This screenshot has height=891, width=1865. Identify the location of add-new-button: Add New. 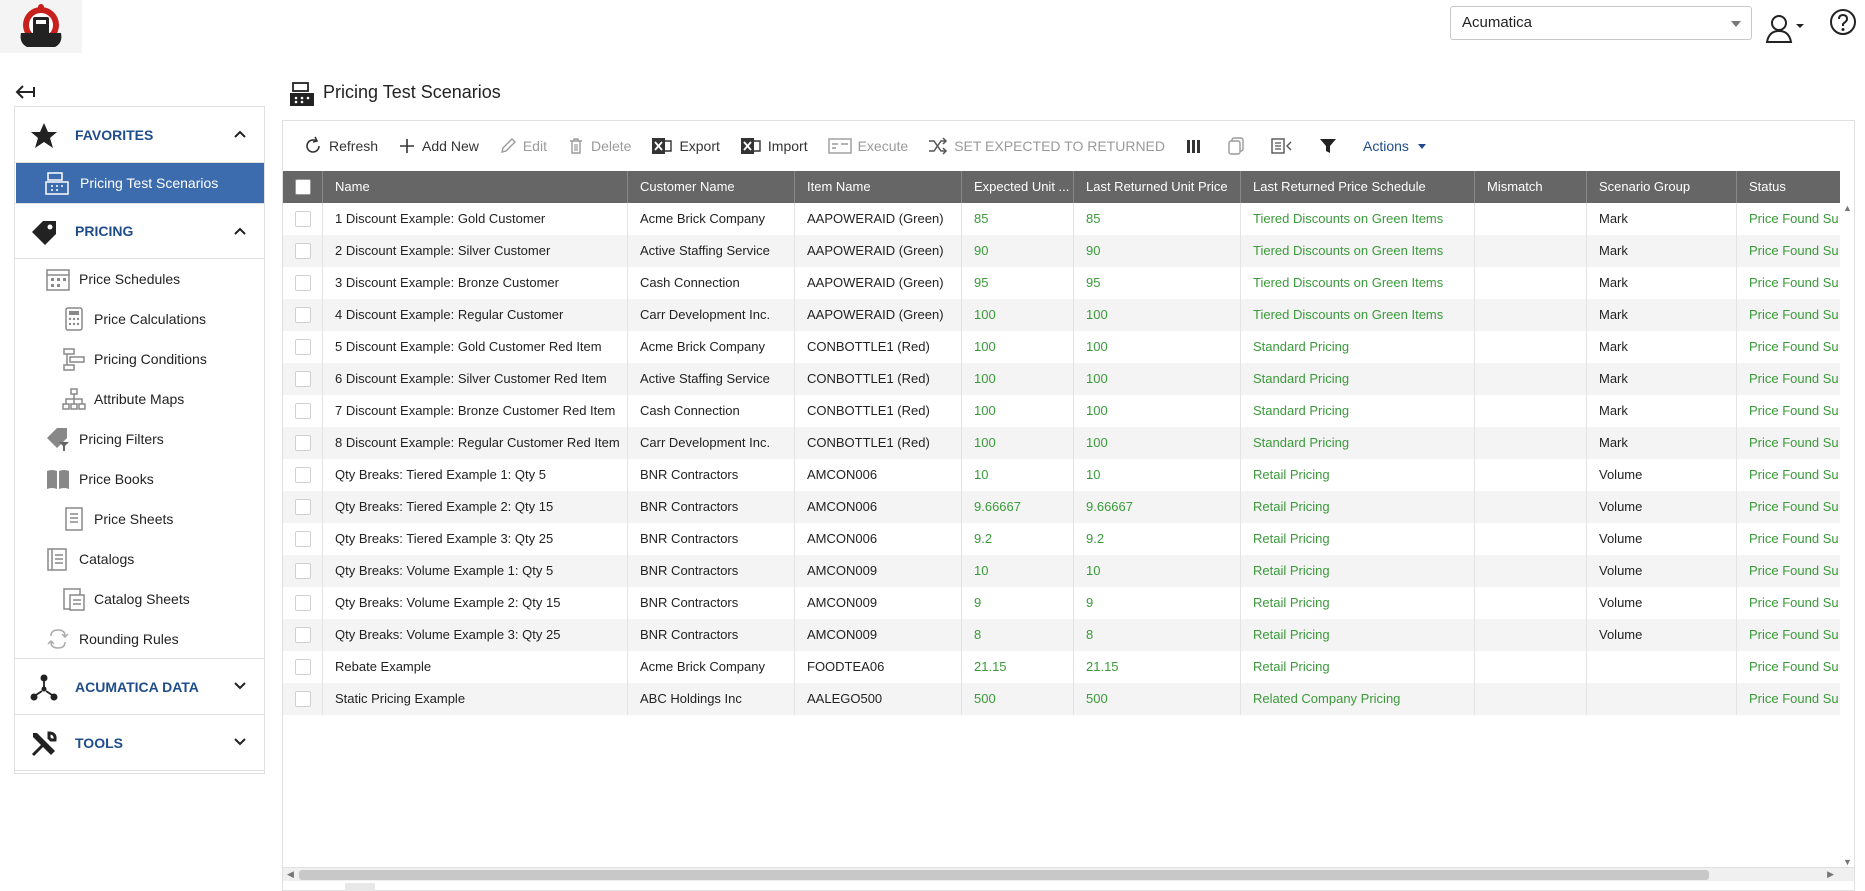
(438, 146).